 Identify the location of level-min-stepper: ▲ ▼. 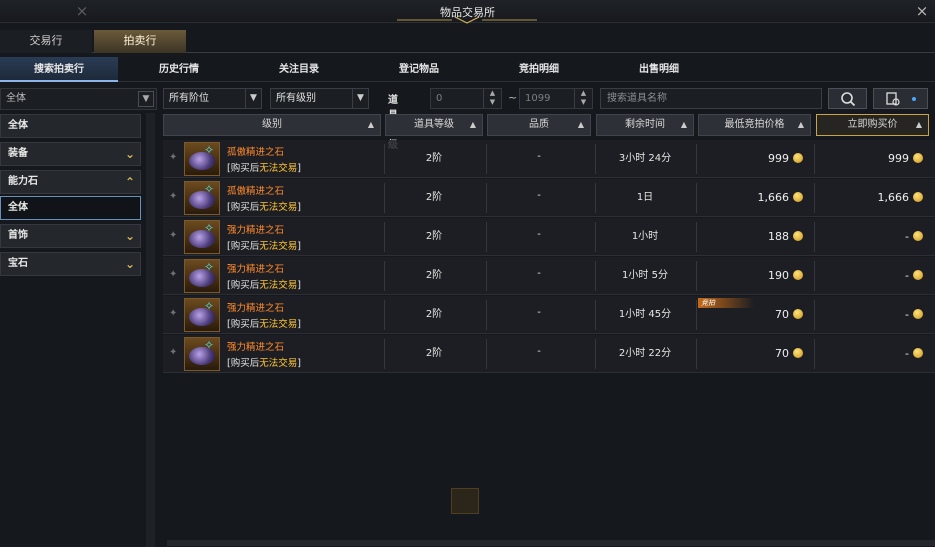
(492, 98).